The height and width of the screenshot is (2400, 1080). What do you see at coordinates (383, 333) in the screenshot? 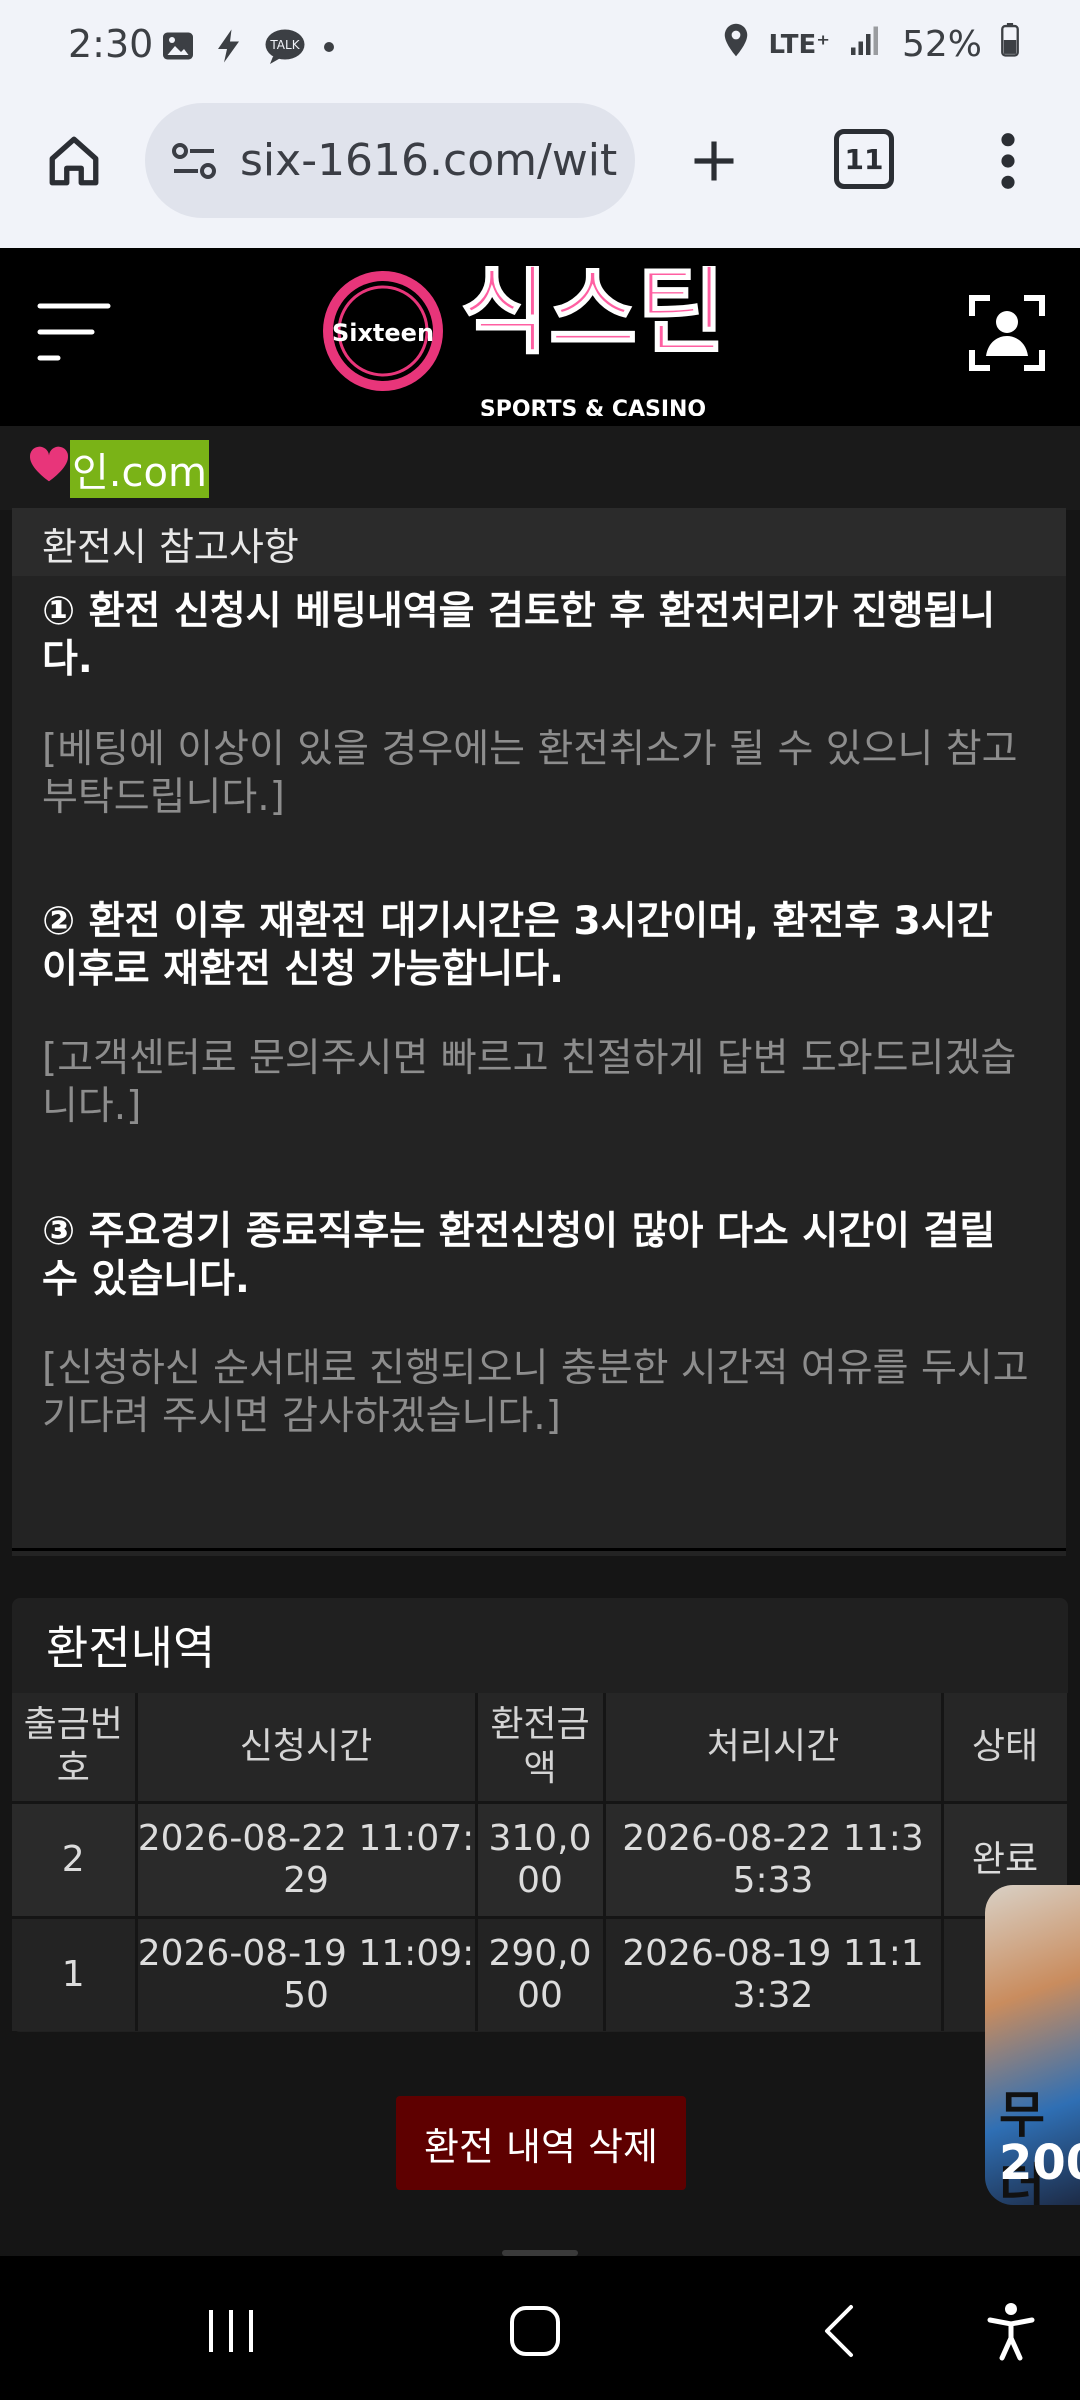
I see `logo-badge: Sixteen` at bounding box center [383, 333].